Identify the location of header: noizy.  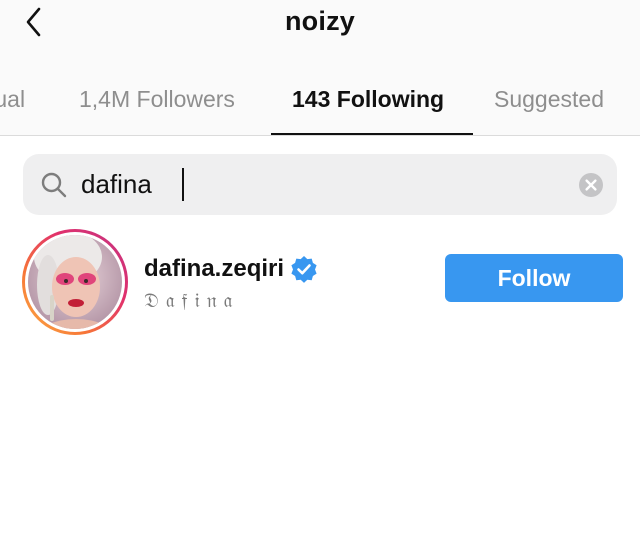
(320, 26).